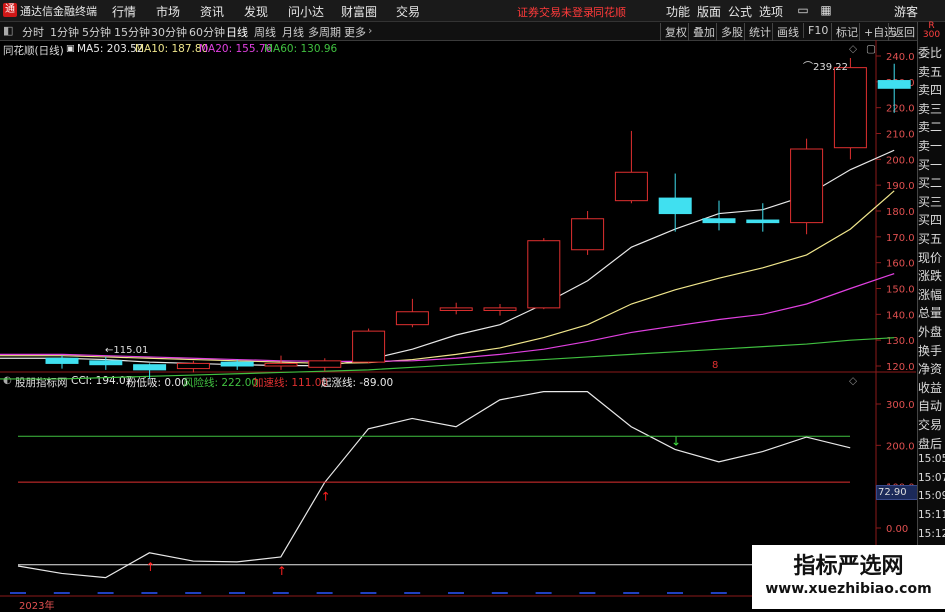 The height and width of the screenshot is (612, 945). Describe the element at coordinates (931, 387) in the screenshot. I see `side-item: 收益` at that location.